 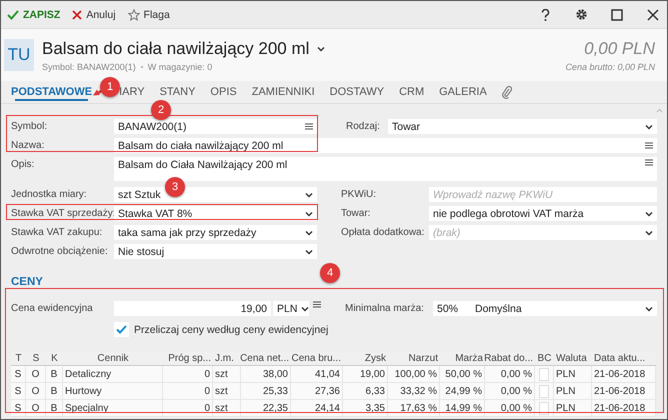 I want to click on tab: DOSTAWY, so click(x=357, y=92).